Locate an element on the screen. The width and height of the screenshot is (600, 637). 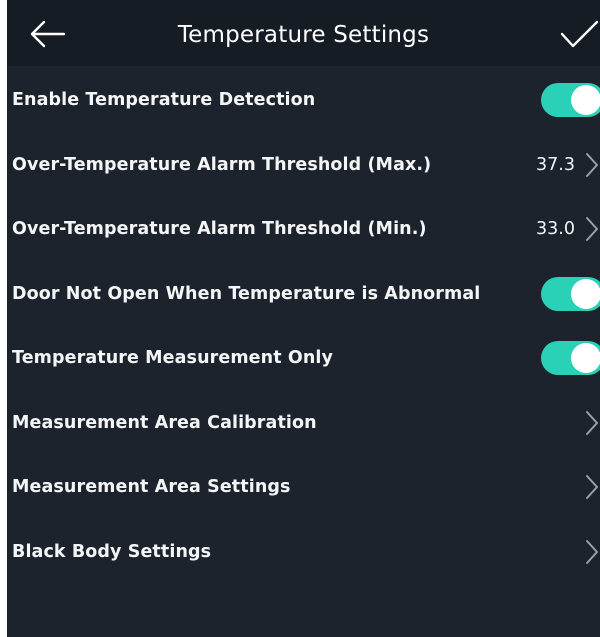
setting-row-enable-temperature-detection: Enable Temperature Detection is located at coordinates (303, 100).